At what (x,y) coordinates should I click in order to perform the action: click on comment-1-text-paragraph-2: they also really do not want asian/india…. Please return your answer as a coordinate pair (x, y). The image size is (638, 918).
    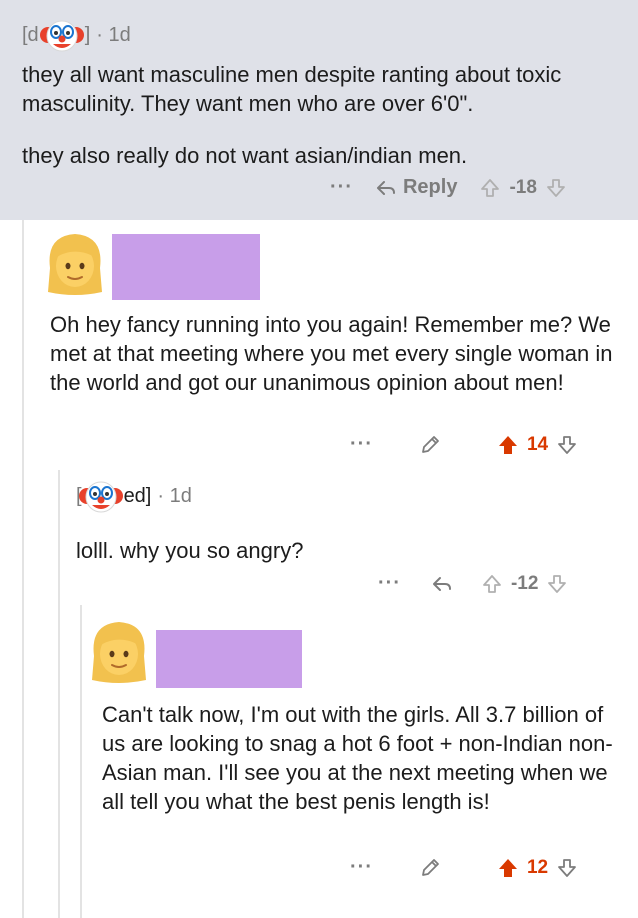
    Looking at the image, I should click on (245, 155).